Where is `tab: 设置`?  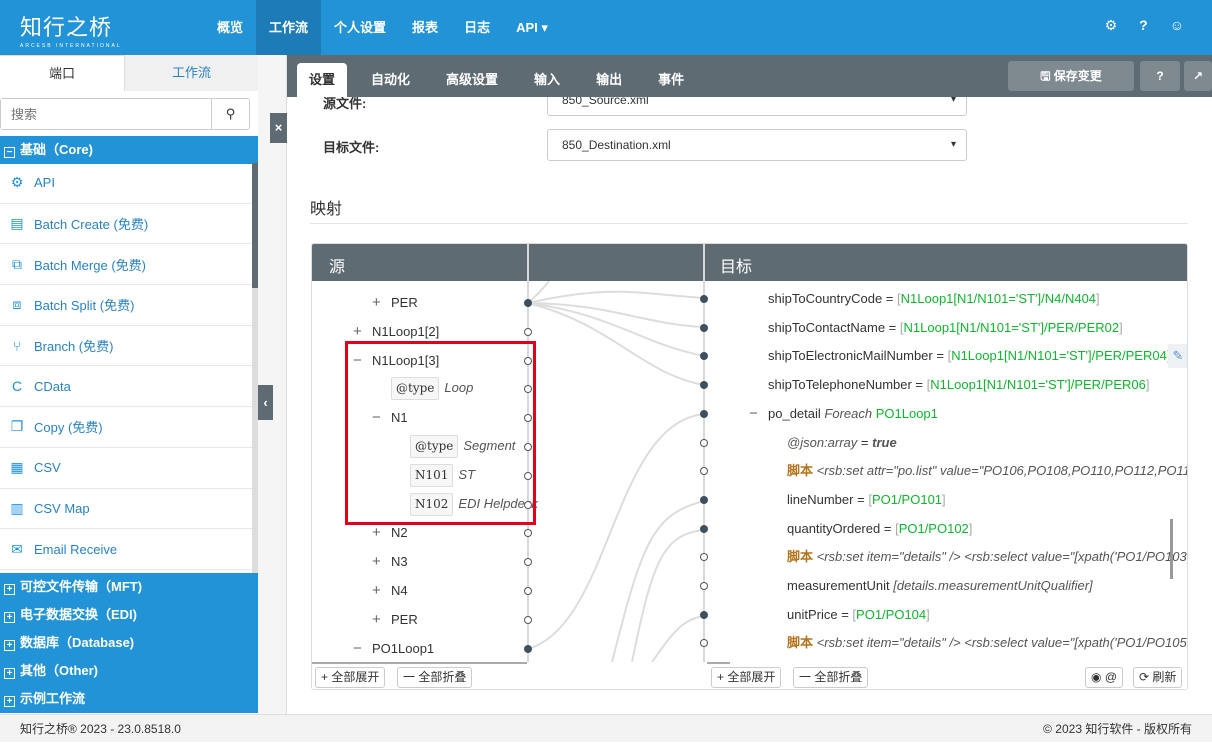 tab: 设置 is located at coordinates (322, 80).